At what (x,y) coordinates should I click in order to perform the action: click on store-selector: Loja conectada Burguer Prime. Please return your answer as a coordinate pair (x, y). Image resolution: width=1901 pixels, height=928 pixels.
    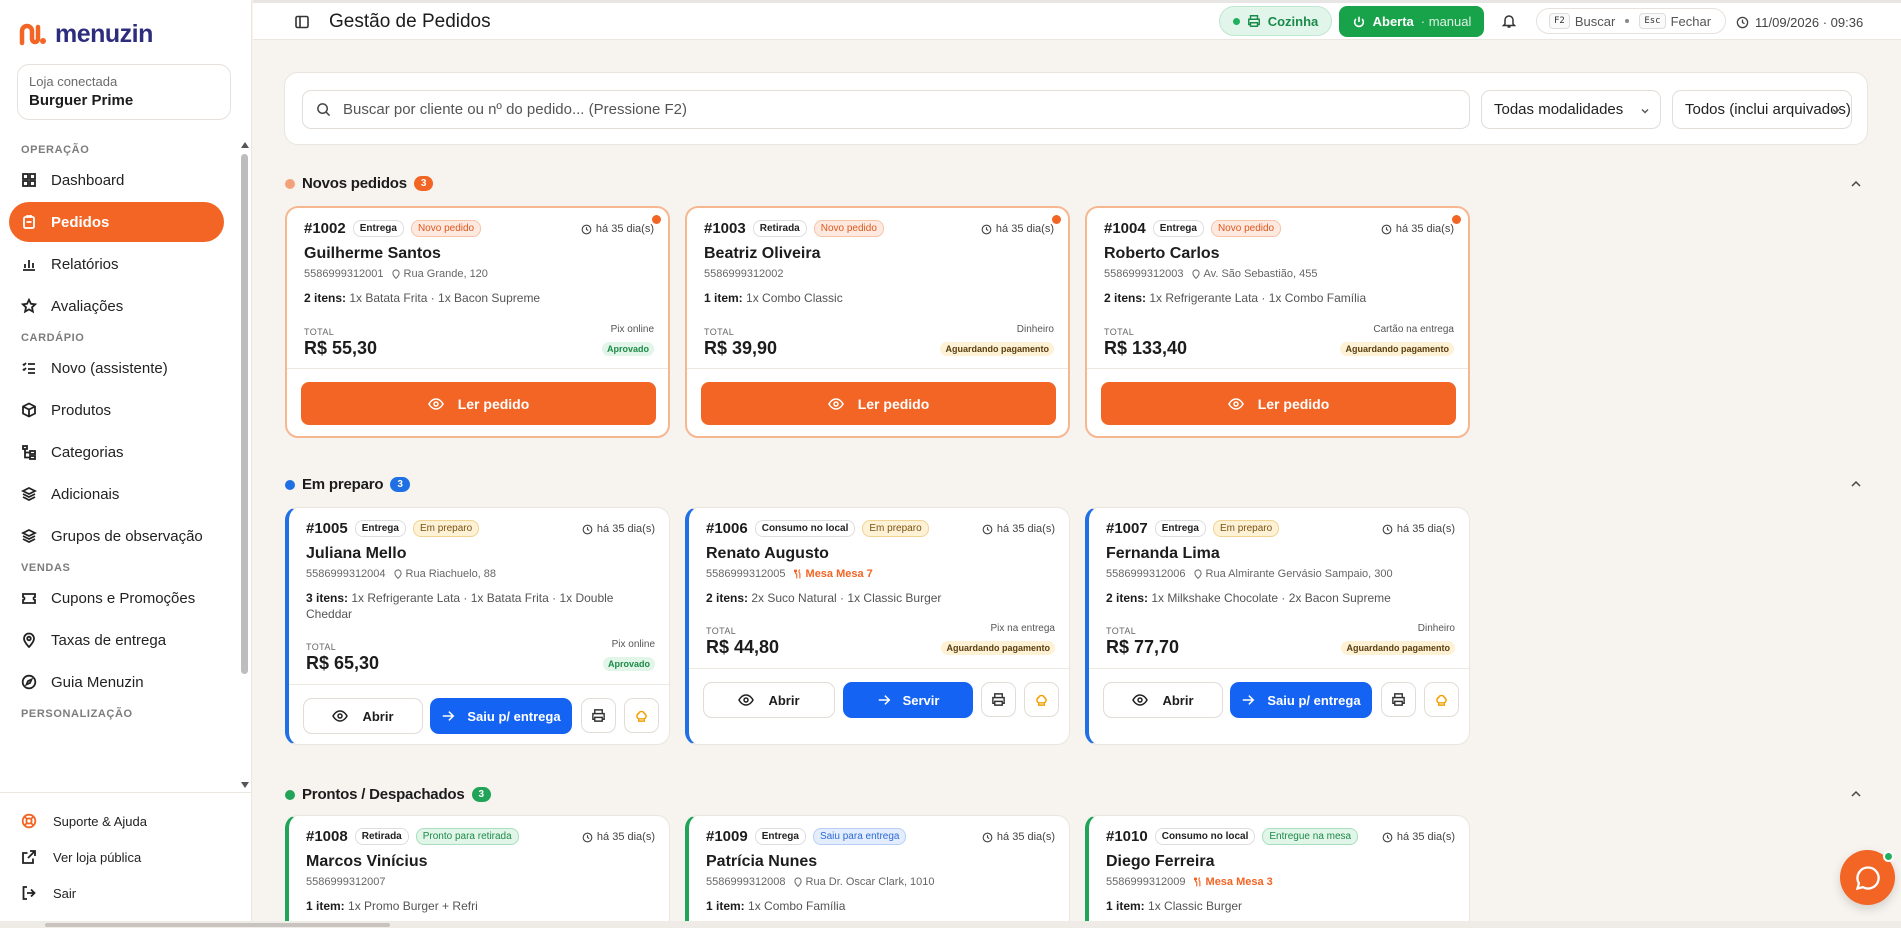
    Looking at the image, I should click on (124, 92).